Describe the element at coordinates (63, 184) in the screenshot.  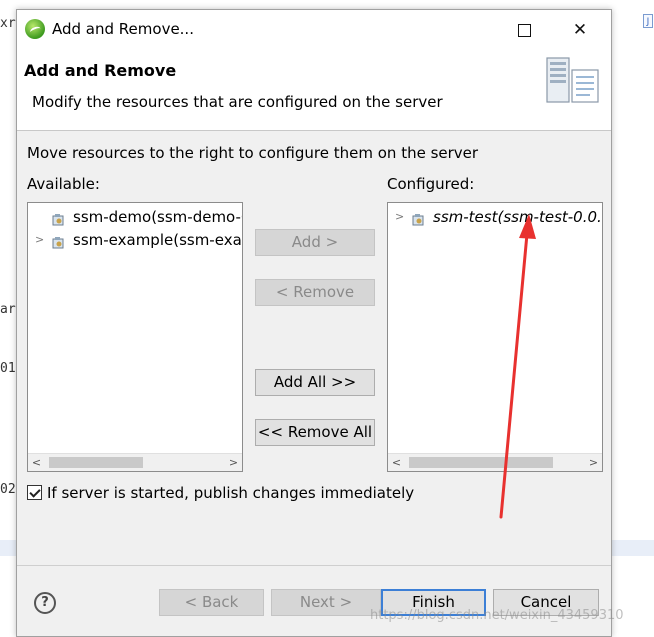
I see `available-label: Available:` at that location.